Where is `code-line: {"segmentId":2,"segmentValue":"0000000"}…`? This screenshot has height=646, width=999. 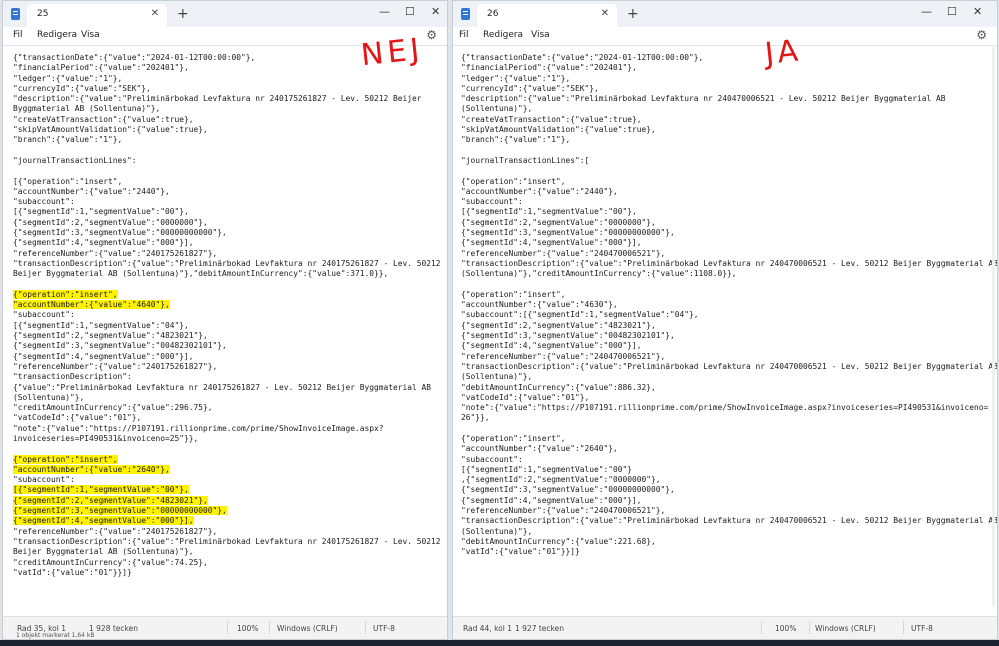
code-line: {"segmentId":2,"segmentValue":"0000000"}… is located at coordinates (558, 222).